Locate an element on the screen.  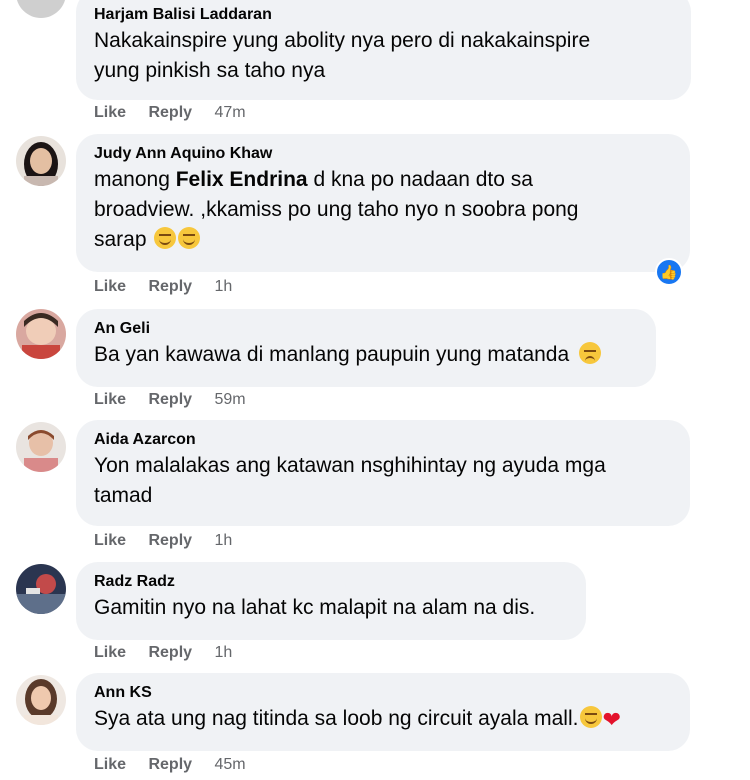
comment-author: Judy Ann Aquino Khaw is located at coordinates (383, 154).